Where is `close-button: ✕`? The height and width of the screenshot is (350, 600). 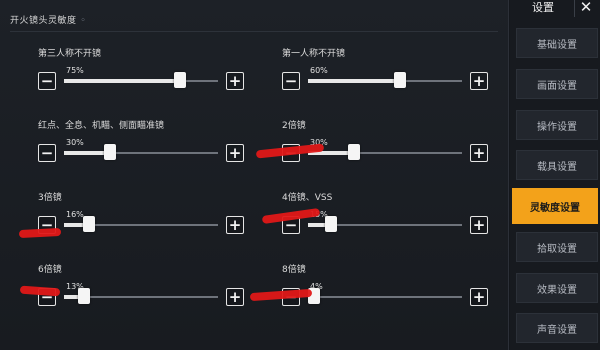 close-button: ✕ is located at coordinates (585, 8).